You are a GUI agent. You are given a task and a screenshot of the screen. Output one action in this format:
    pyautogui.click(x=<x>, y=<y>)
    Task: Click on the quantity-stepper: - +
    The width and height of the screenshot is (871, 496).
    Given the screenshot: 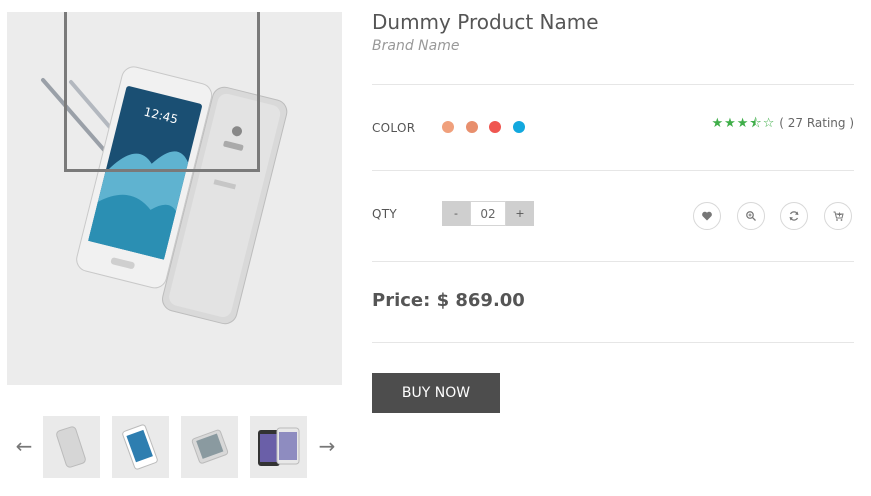 What is the action you would take?
    pyautogui.click(x=488, y=213)
    